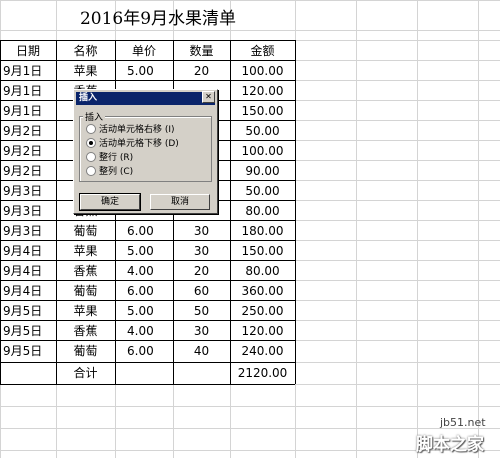  What do you see at coordinates (94, 116) in the screenshot?
I see `group-label: 插入` at bounding box center [94, 116].